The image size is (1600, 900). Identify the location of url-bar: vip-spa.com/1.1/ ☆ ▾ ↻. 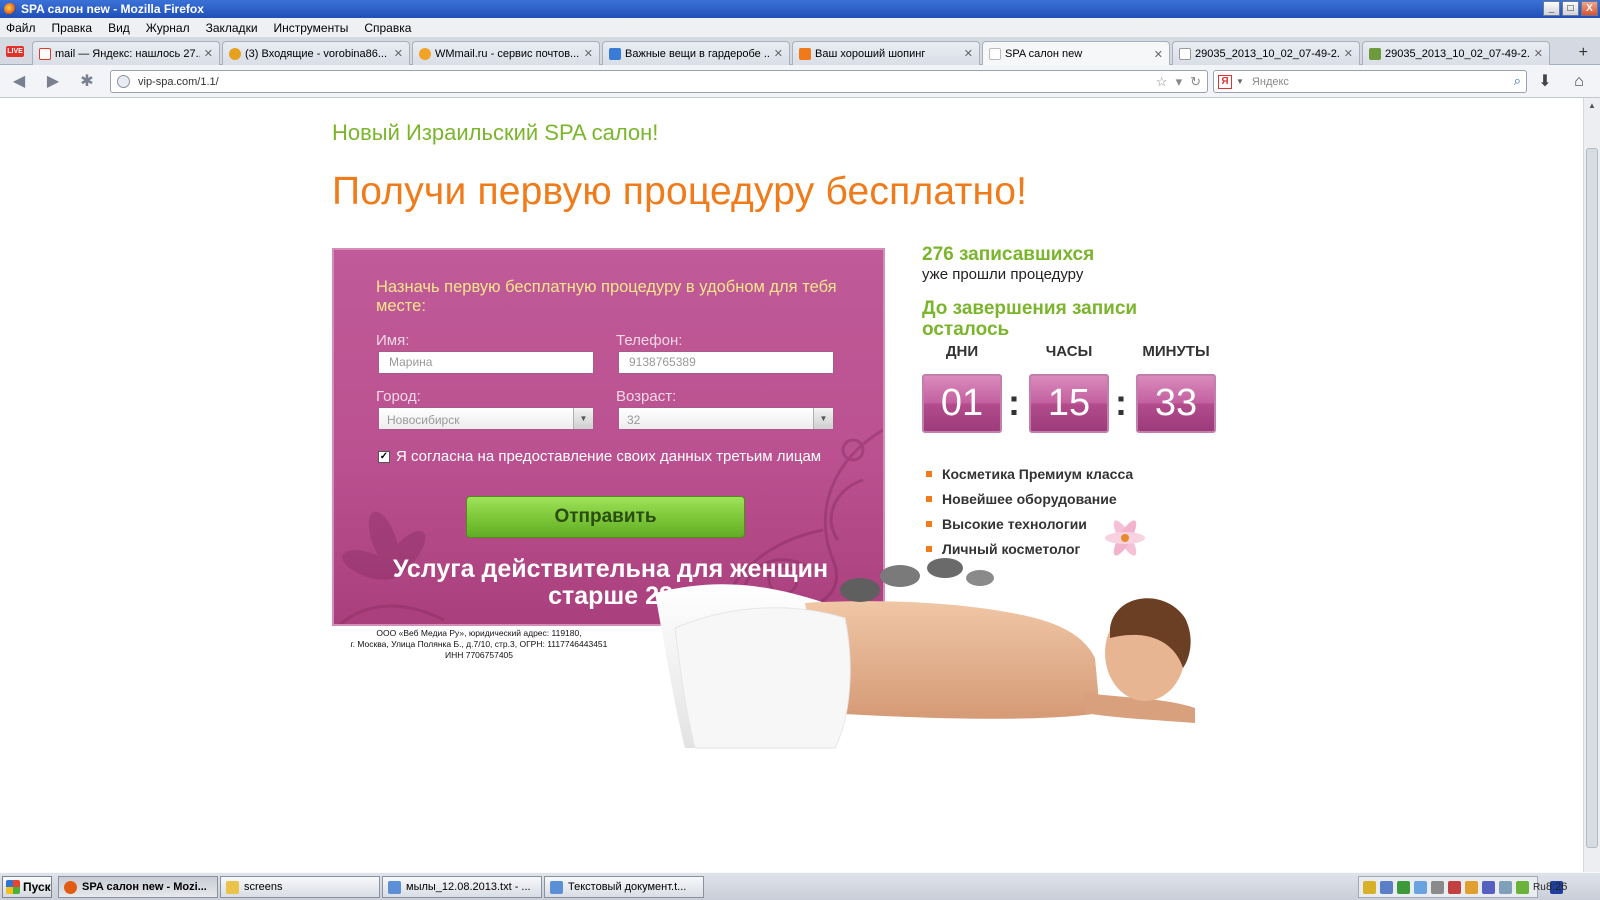
(659, 81).